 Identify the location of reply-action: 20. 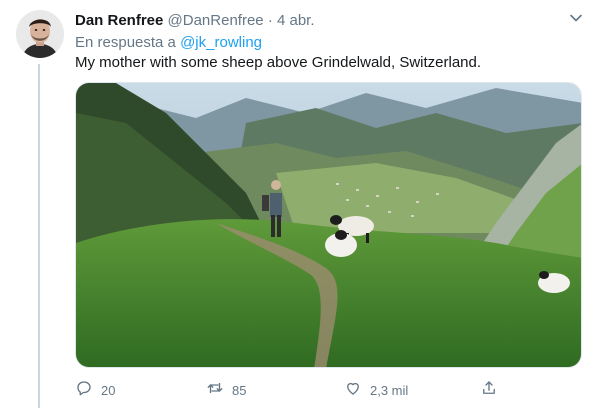
(95, 390).